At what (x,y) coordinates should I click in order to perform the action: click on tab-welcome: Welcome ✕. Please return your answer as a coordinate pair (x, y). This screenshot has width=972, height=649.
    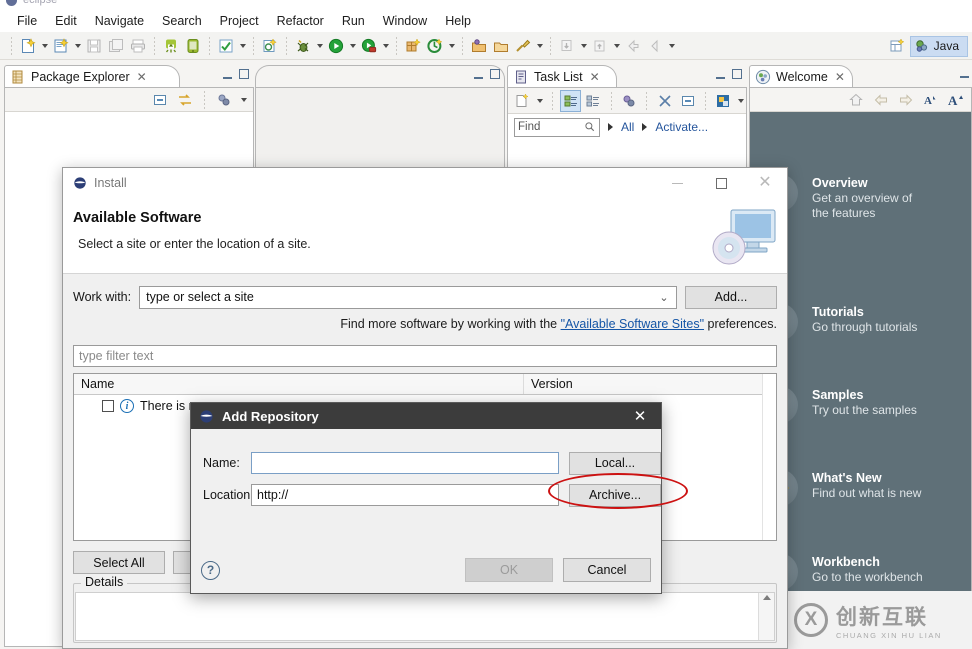
    Looking at the image, I should click on (801, 76).